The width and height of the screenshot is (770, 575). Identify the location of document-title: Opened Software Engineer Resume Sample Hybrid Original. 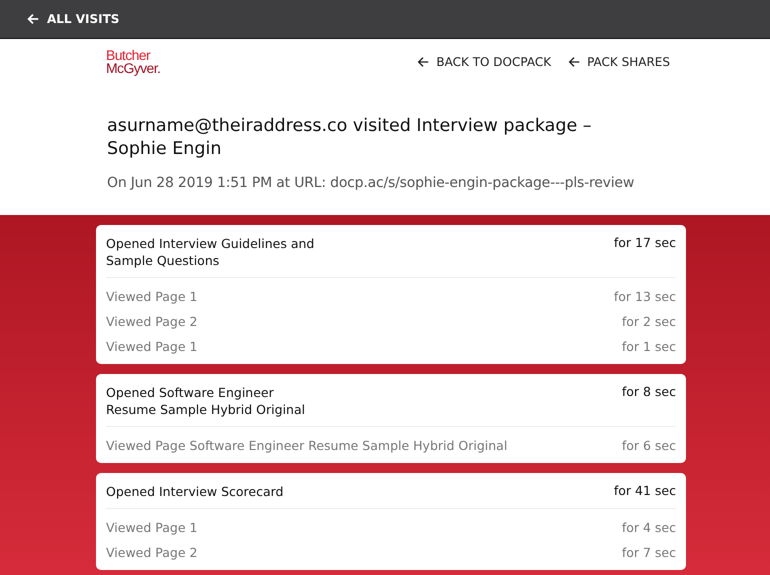
(206, 401).